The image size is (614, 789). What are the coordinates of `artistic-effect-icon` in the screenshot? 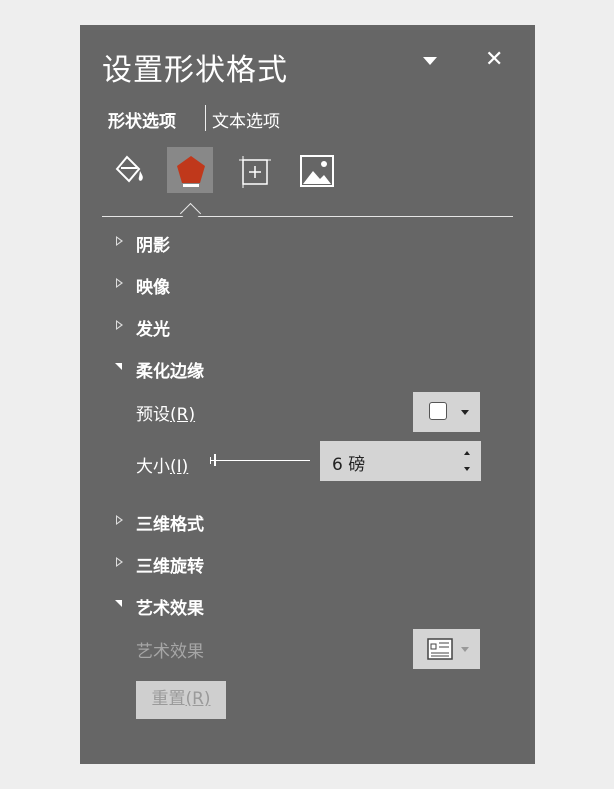 It's located at (440, 649).